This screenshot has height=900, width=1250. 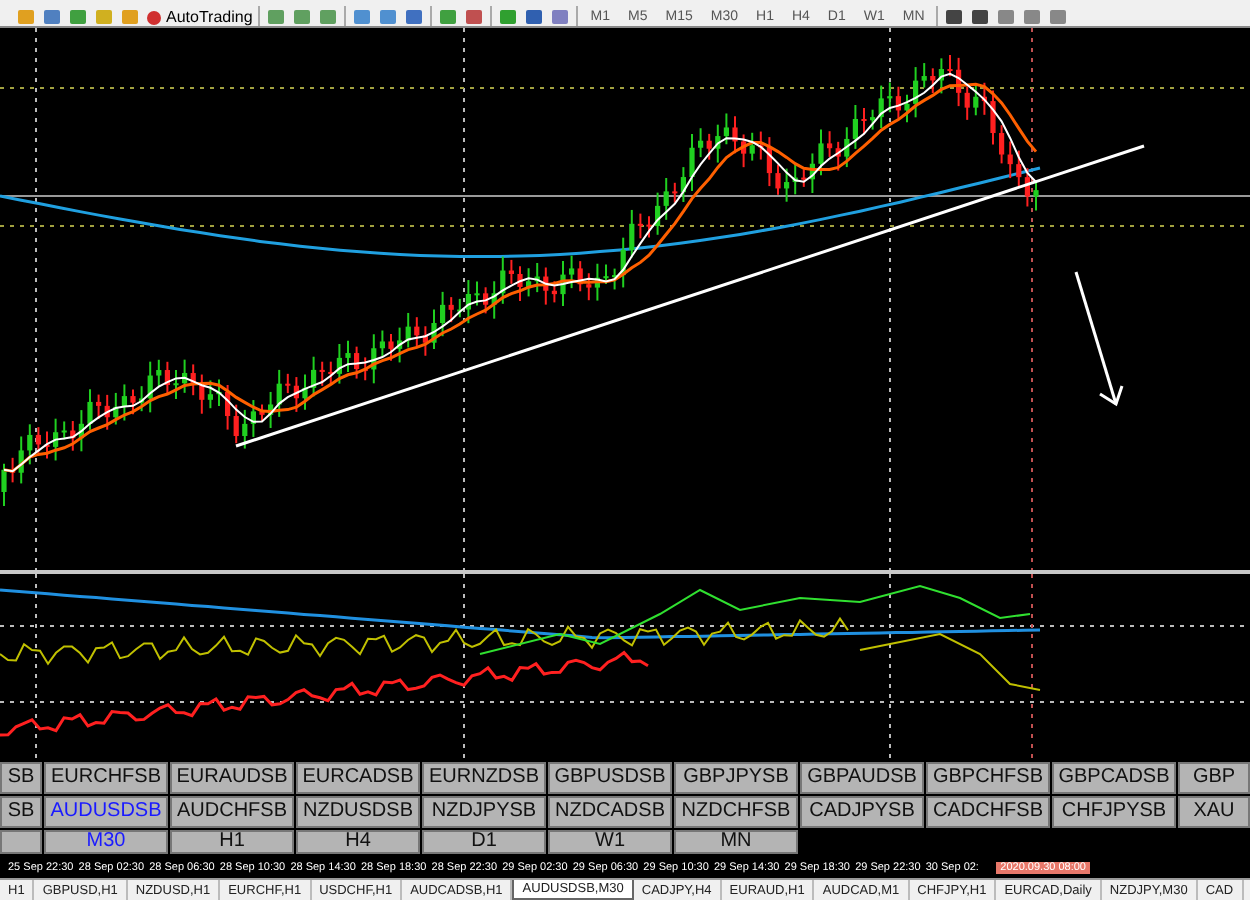 What do you see at coordinates (154, 17) in the screenshot?
I see `stop-icon` at bounding box center [154, 17].